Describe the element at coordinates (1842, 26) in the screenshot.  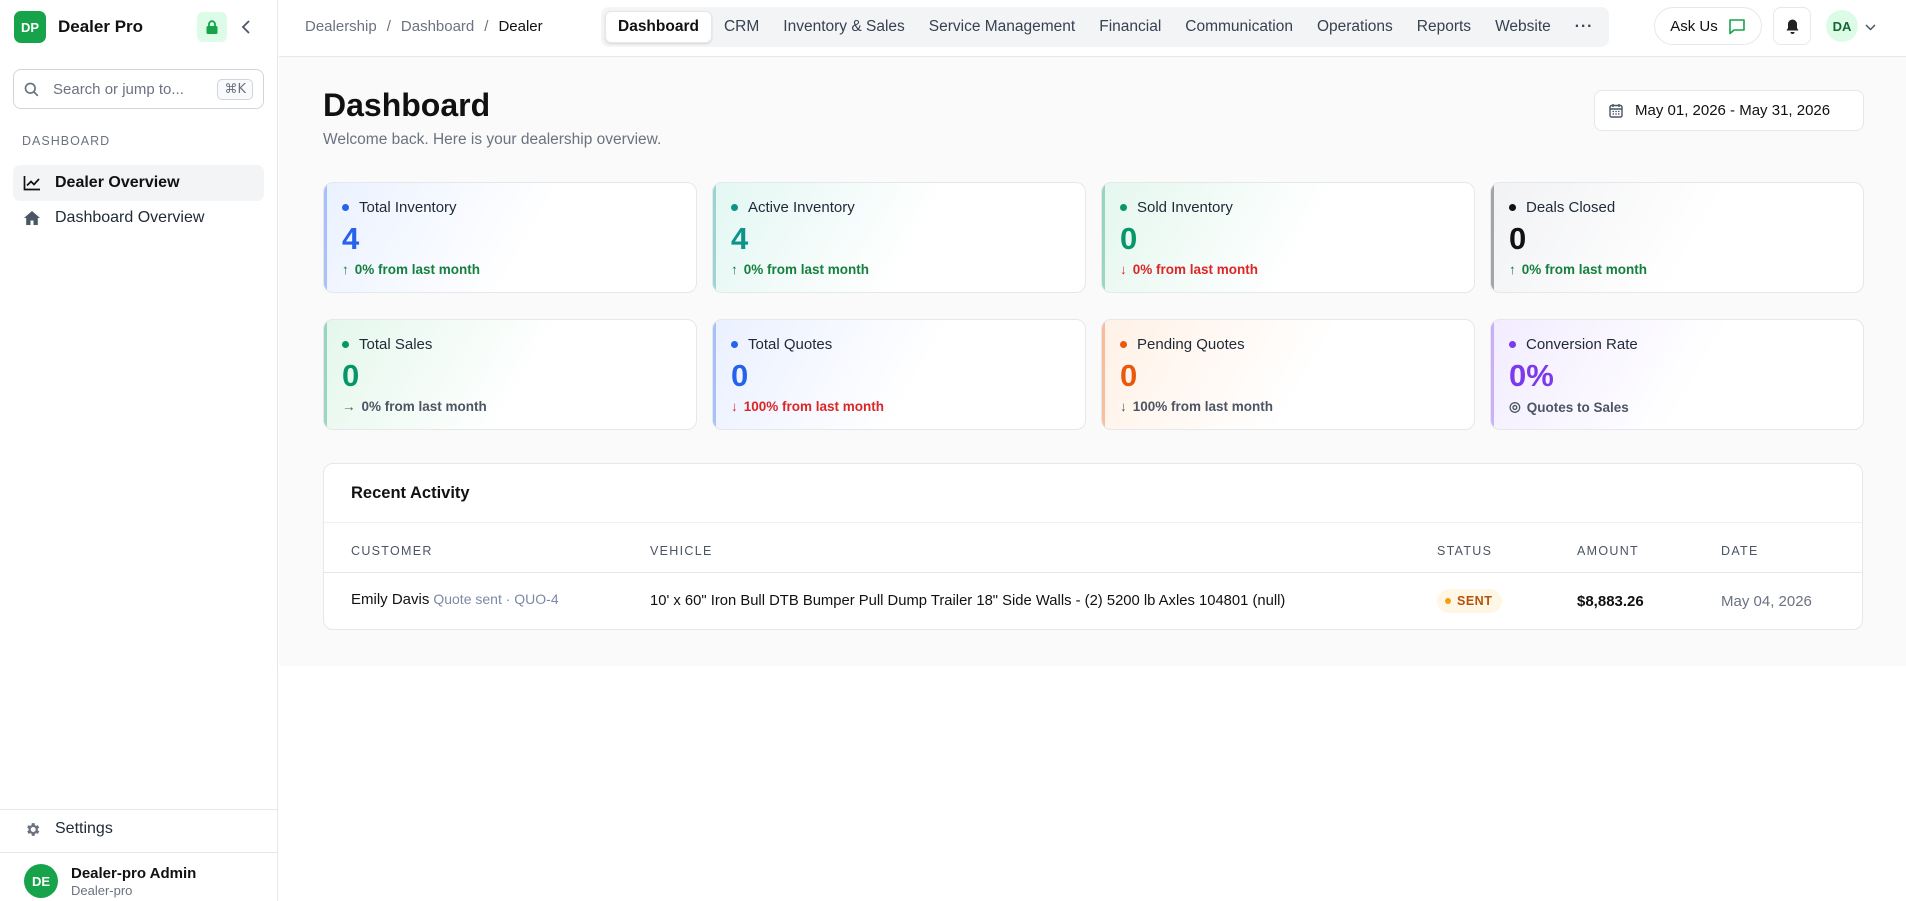
I see `user-avatar: DA` at that location.